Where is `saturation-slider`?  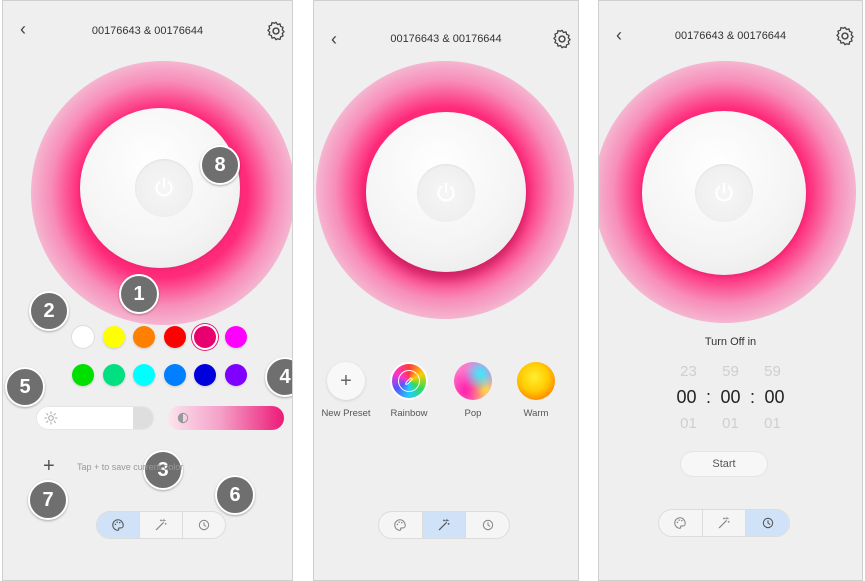
saturation-slider is located at coordinates (226, 418).